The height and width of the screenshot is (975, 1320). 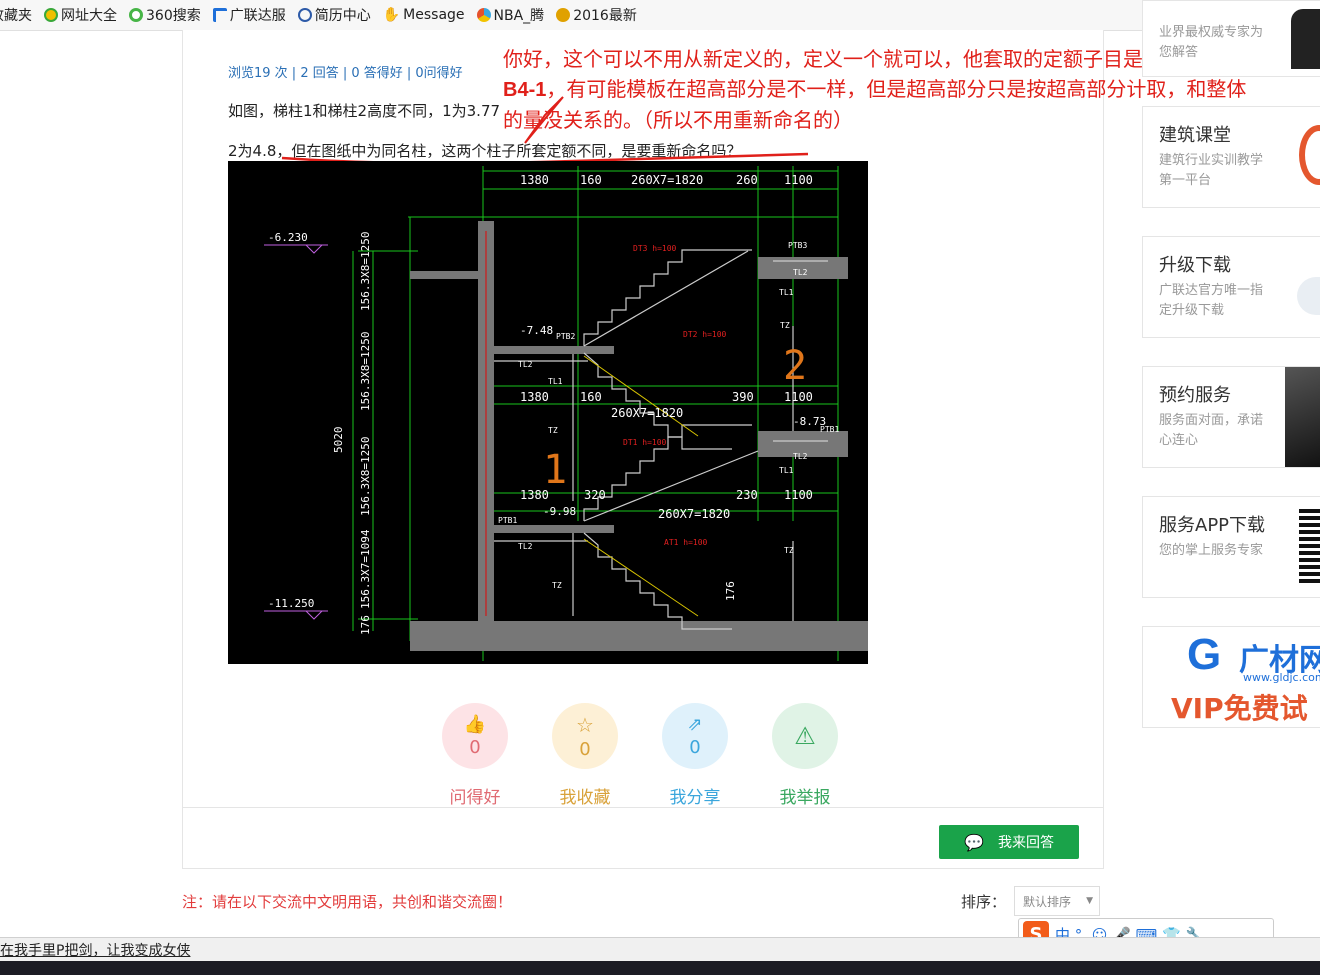 What do you see at coordinates (555, 381) in the screenshot?
I see `label-tl1a: TL1` at bounding box center [555, 381].